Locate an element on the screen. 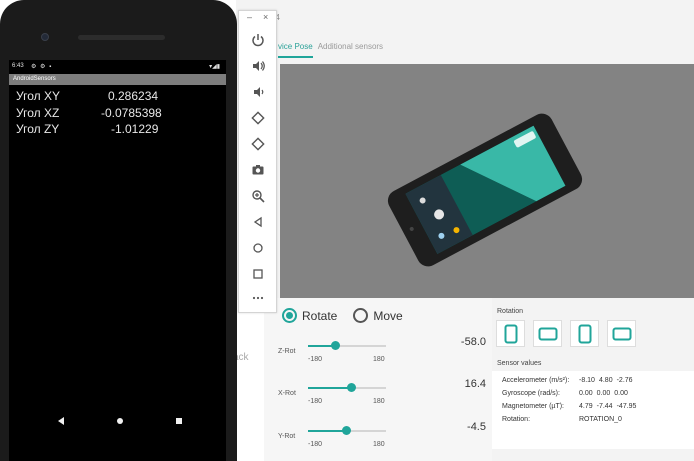  zoom-button is located at coordinates (258, 196).